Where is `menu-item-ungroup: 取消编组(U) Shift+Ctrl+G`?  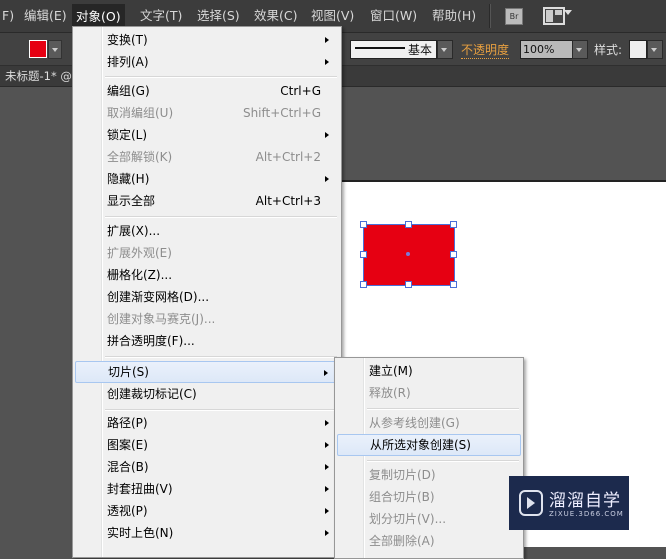 menu-item-ungroup: 取消编组(U) Shift+Ctrl+G is located at coordinates (207, 113).